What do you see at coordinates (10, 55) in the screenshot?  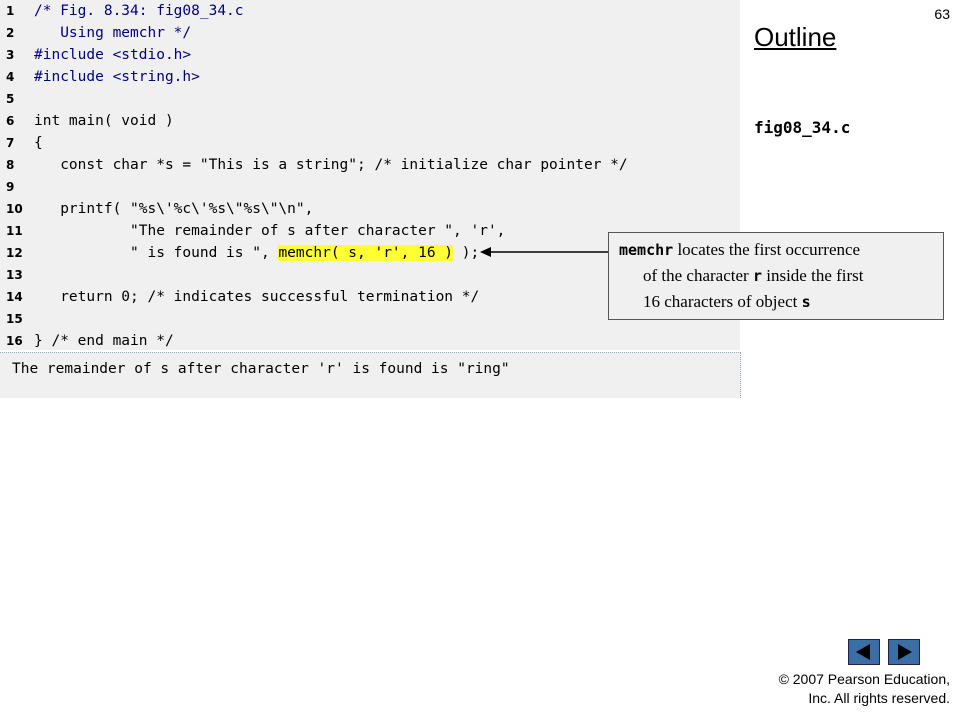 I see `line-number: 3` at bounding box center [10, 55].